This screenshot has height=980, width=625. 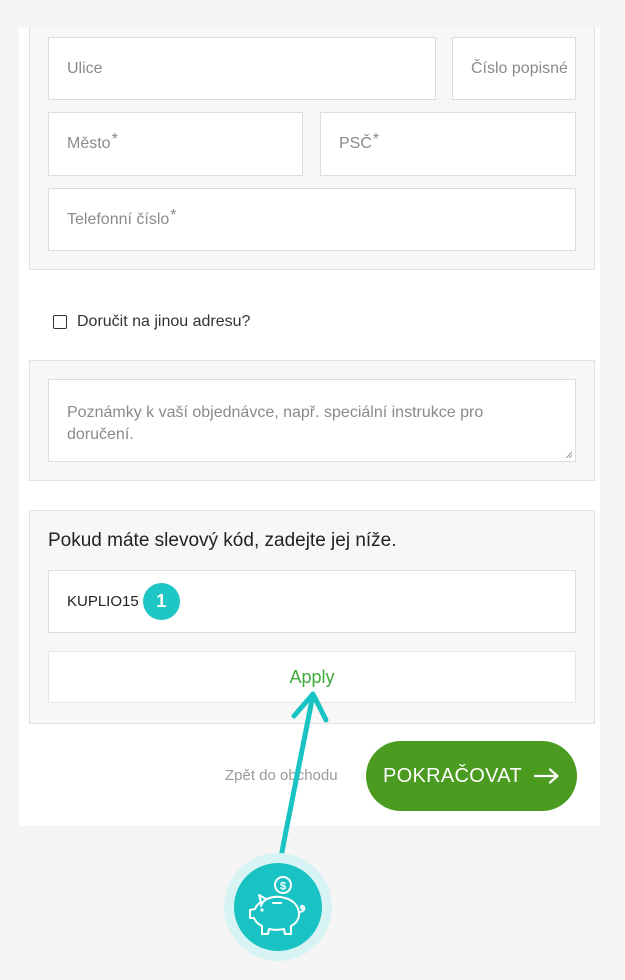 I want to click on apply-coupon-button: Apply, so click(x=312, y=677).